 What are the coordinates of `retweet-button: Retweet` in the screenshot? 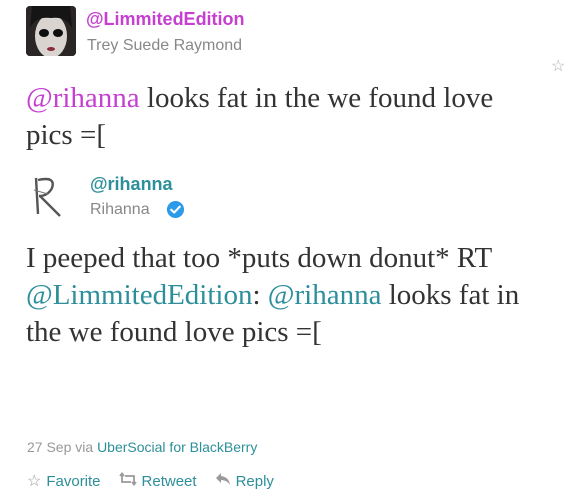 It's located at (157, 481).